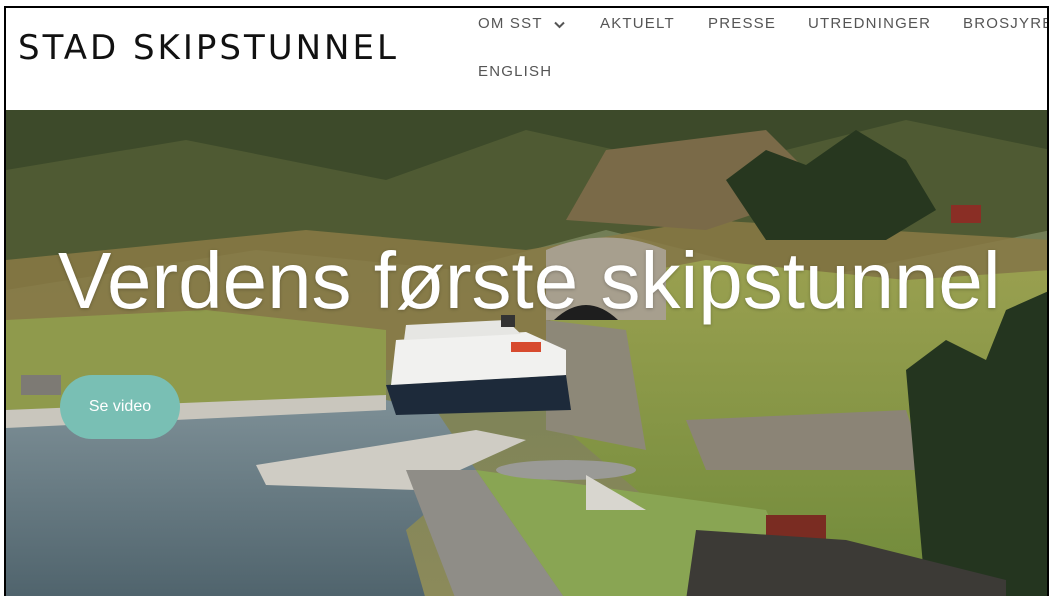  Describe the element at coordinates (529, 280) in the screenshot. I see `hero-title: Verdens første skipstunnel` at that location.